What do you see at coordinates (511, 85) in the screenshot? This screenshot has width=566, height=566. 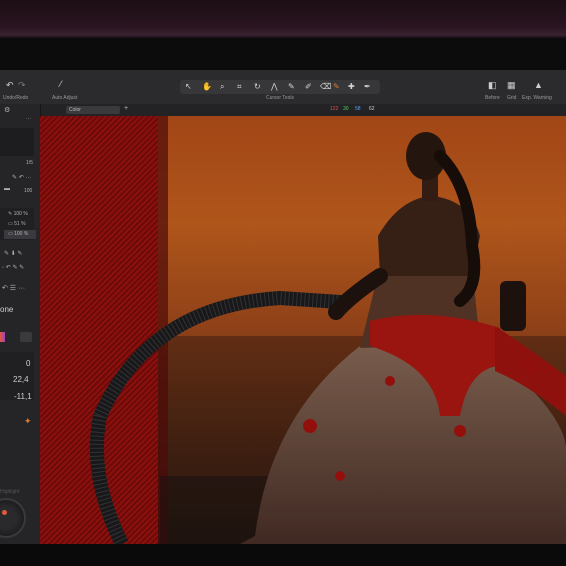 I see `grid-icon: ▦` at bounding box center [511, 85].